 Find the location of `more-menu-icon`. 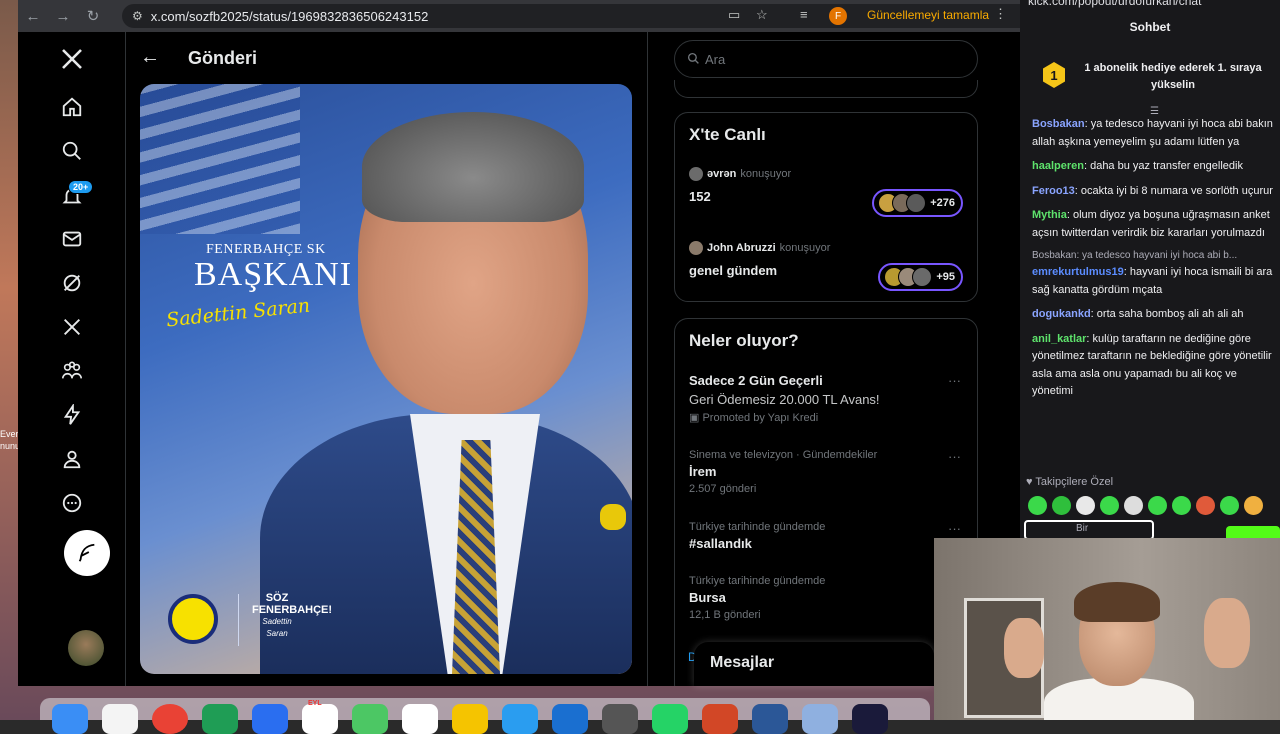

more-menu-icon is located at coordinates (72, 503).